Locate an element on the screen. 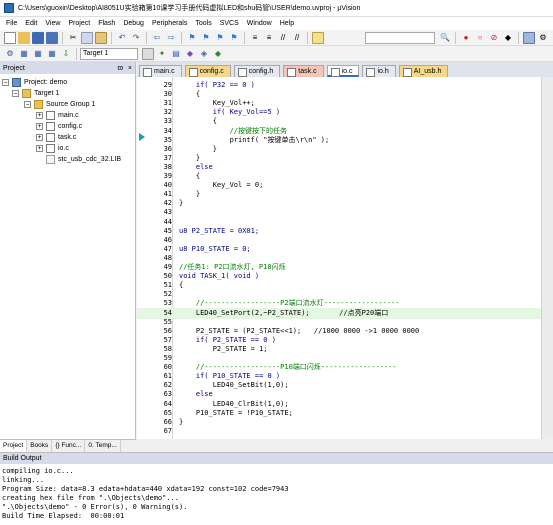 The image size is (553, 525). save-icon is located at coordinates (38, 37).